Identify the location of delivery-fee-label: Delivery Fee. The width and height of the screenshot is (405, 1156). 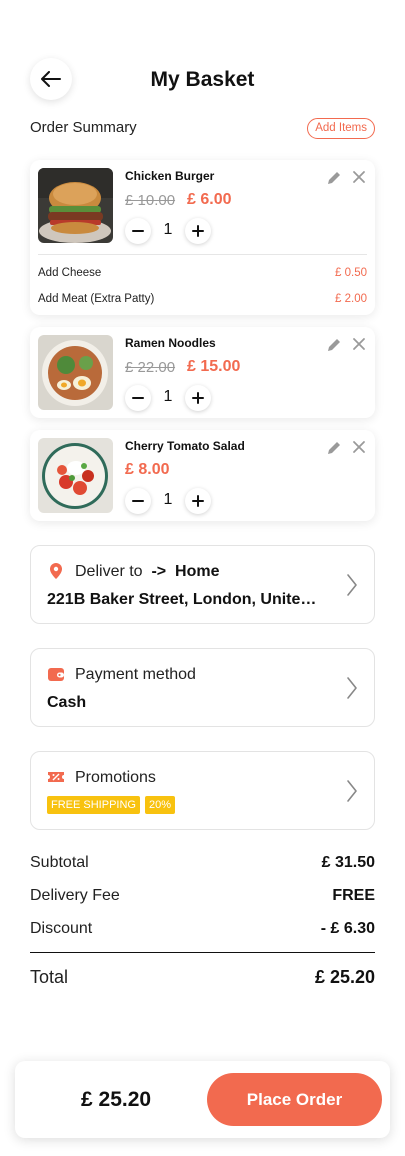
(75, 895).